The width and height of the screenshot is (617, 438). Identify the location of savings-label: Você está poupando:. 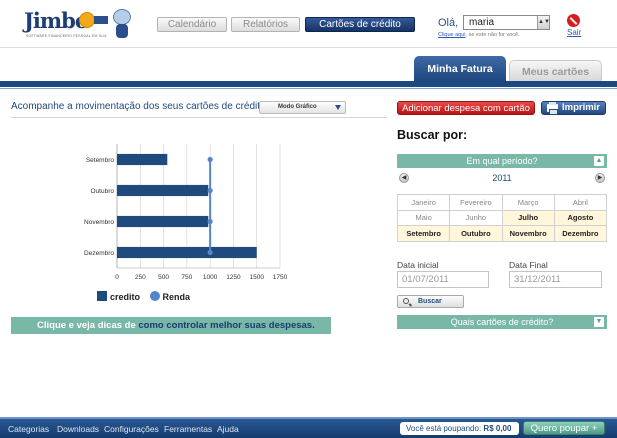
(444, 428).